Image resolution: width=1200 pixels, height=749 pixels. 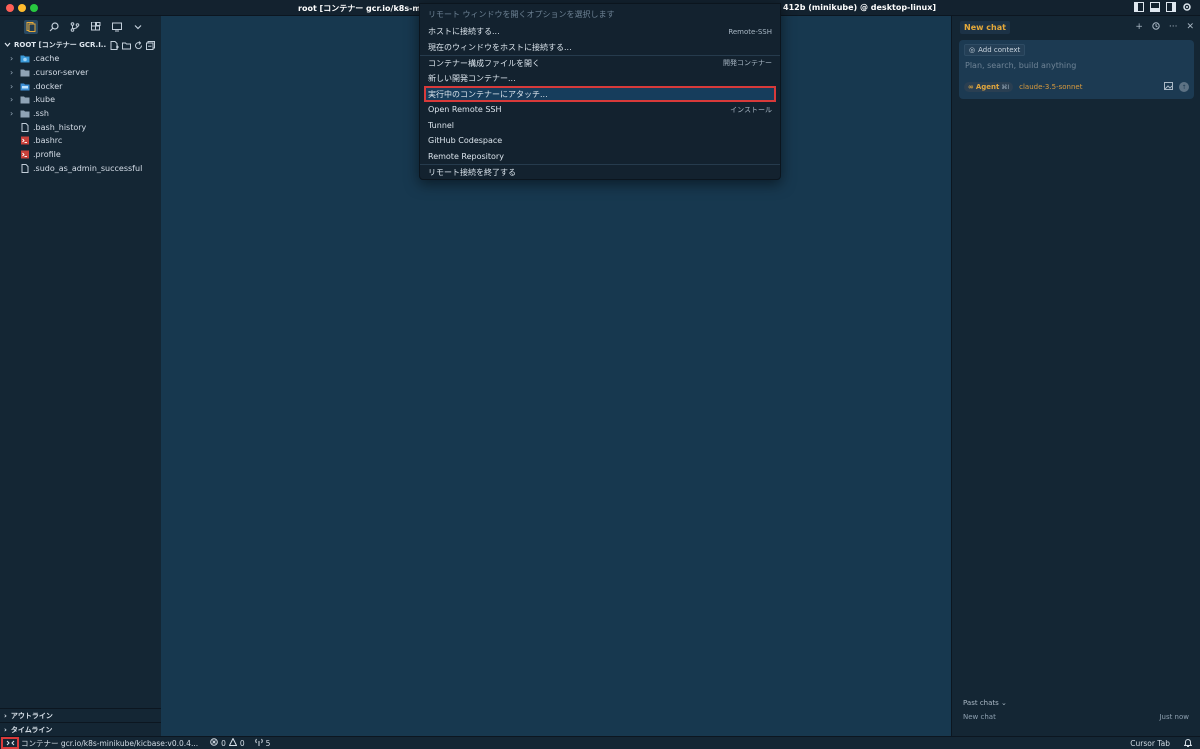 What do you see at coordinates (600, 32) in the screenshot?
I see `palette-item-connect-host: ホストに接続する... Remote-SSH` at bounding box center [600, 32].